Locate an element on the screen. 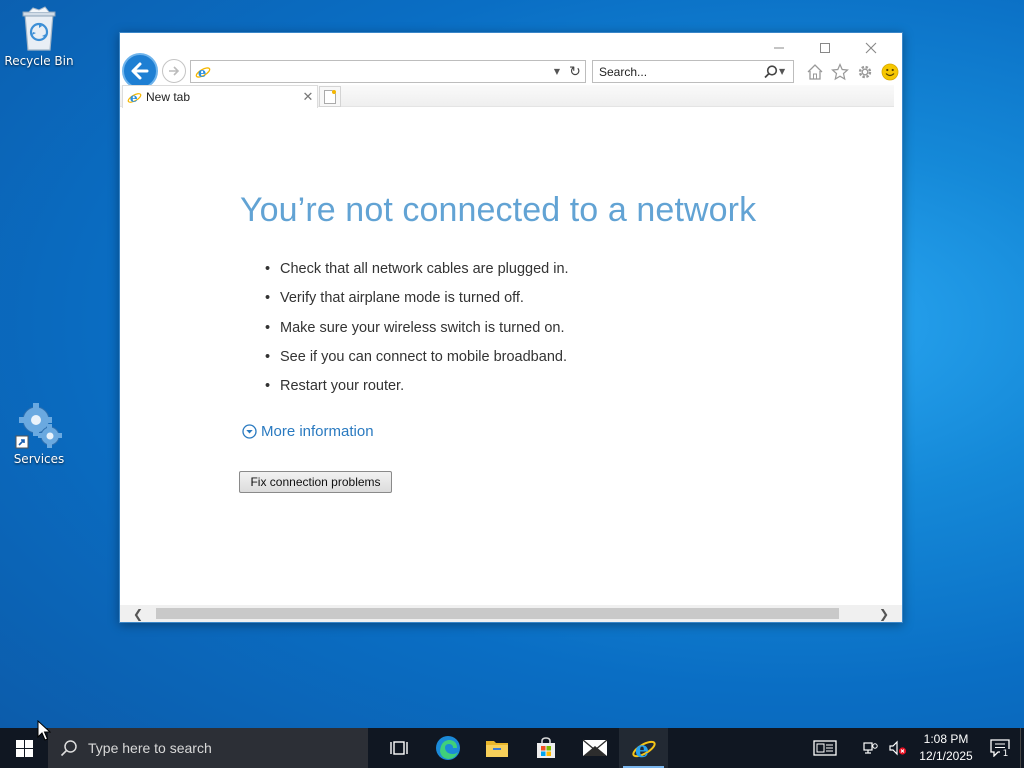 The width and height of the screenshot is (1024, 768). minimize-icon is located at coordinates (779, 48).